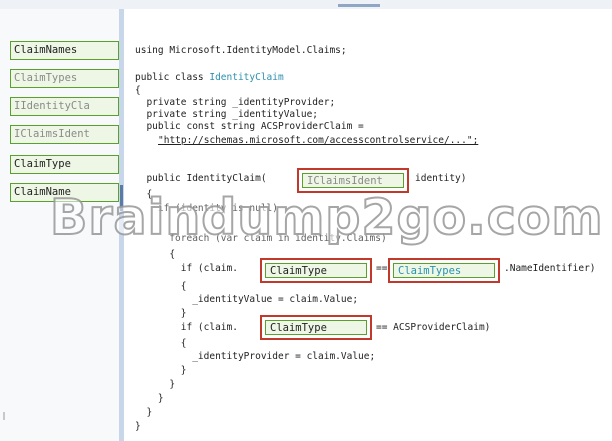 The image size is (612, 441). What do you see at coordinates (64, 164) in the screenshot?
I see `option-claimtype: ClaimType` at bounding box center [64, 164].